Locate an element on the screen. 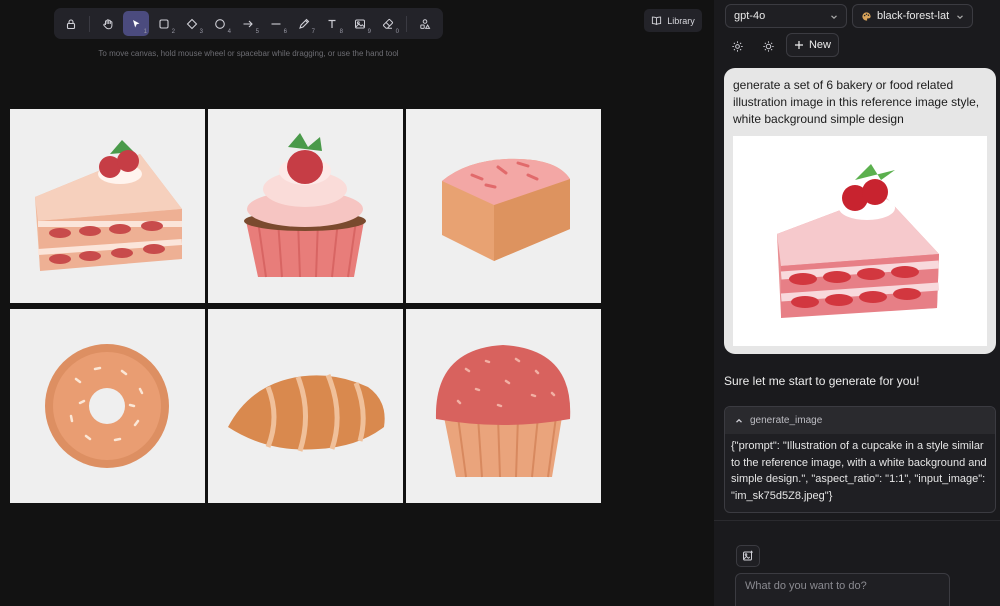 This screenshot has width=1000, height=606. style-select-value: black-forest-lat is located at coordinates (913, 16).